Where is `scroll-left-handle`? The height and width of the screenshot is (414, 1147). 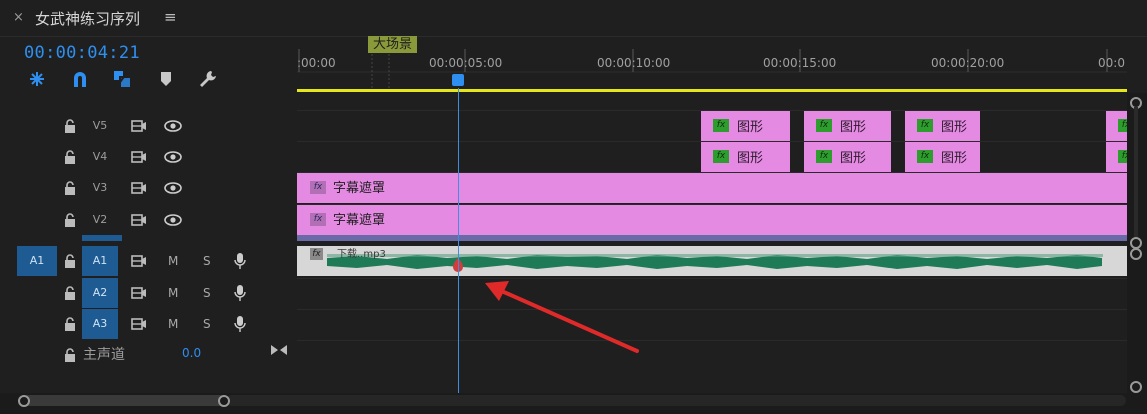 scroll-left-handle is located at coordinates (24, 401).